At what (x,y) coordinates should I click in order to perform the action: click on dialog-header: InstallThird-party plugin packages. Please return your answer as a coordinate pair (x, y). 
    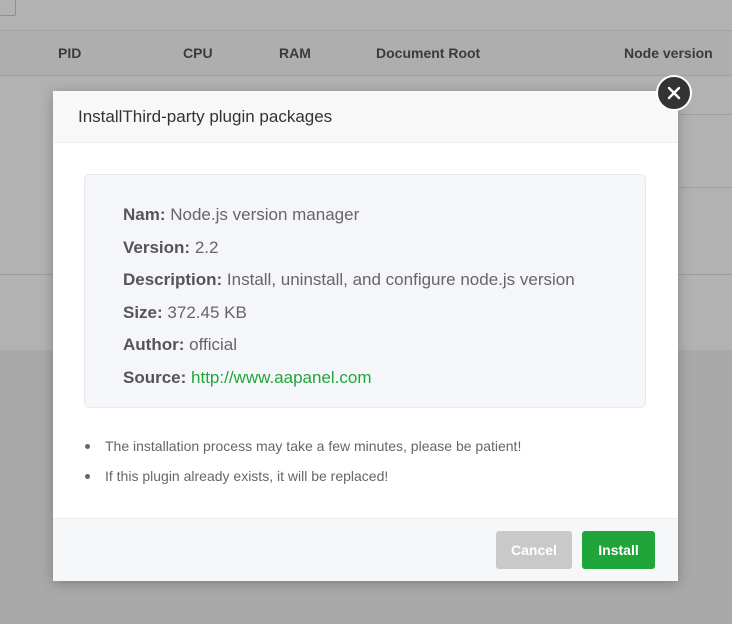
    Looking at the image, I should click on (365, 117).